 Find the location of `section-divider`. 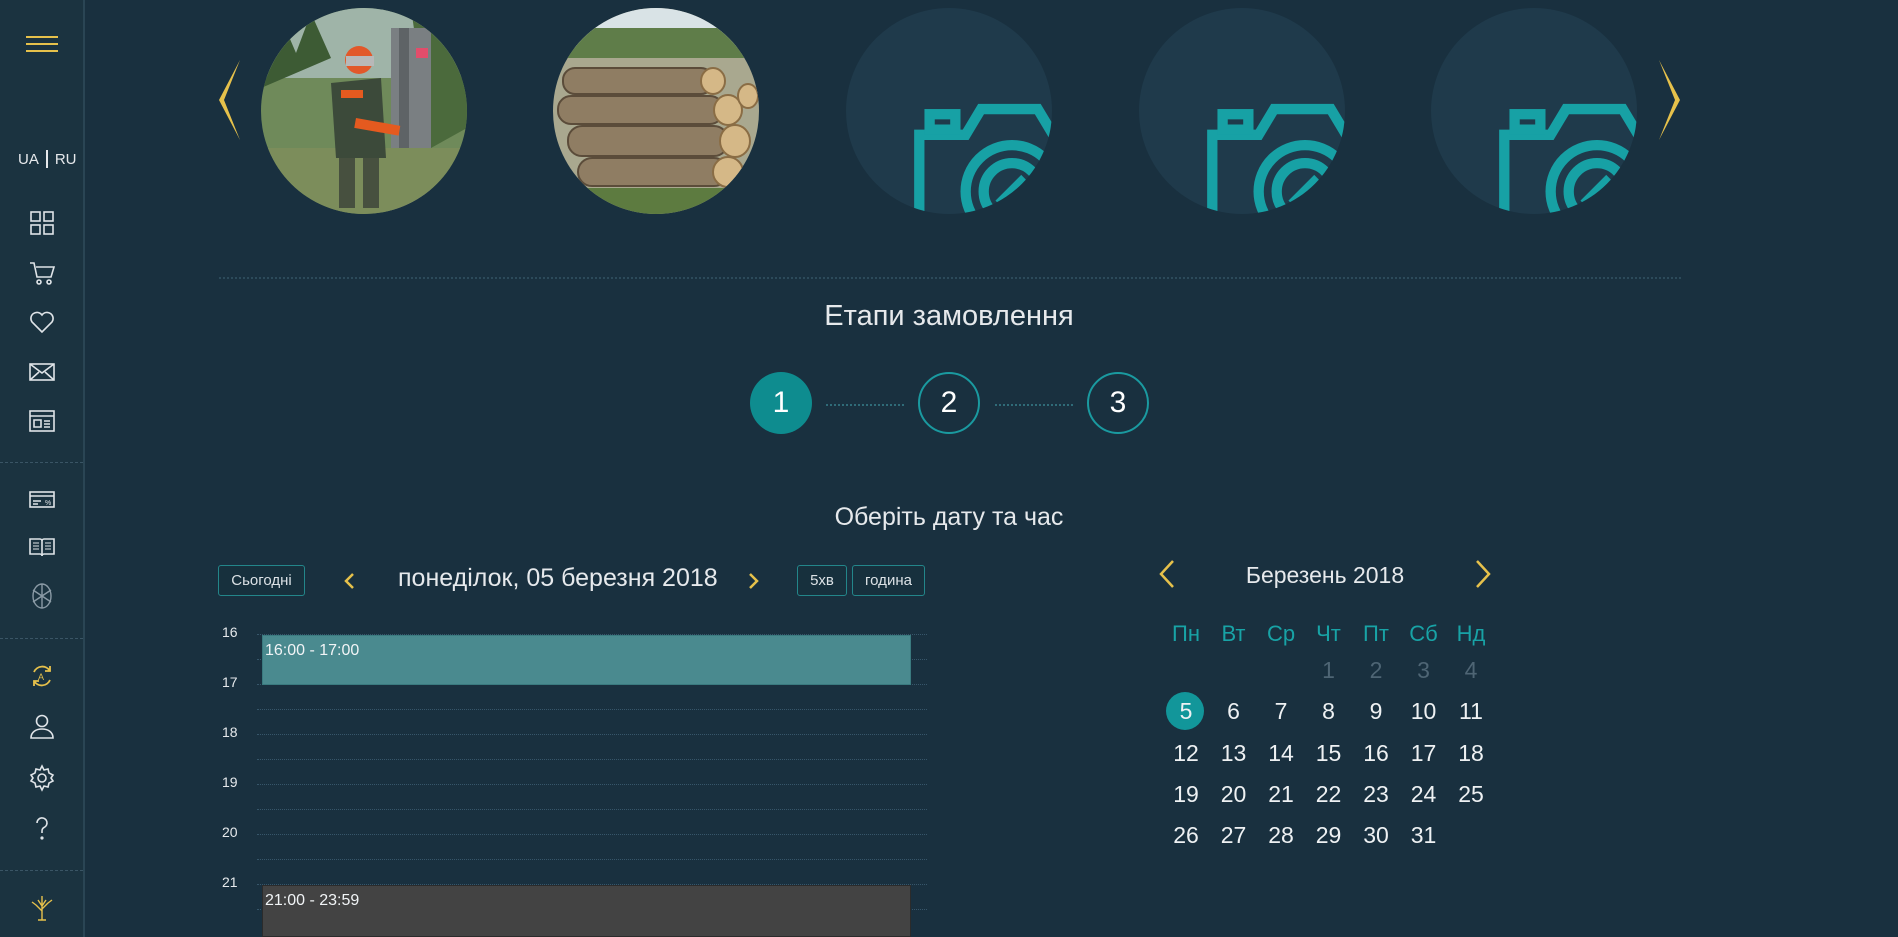

section-divider is located at coordinates (950, 278).